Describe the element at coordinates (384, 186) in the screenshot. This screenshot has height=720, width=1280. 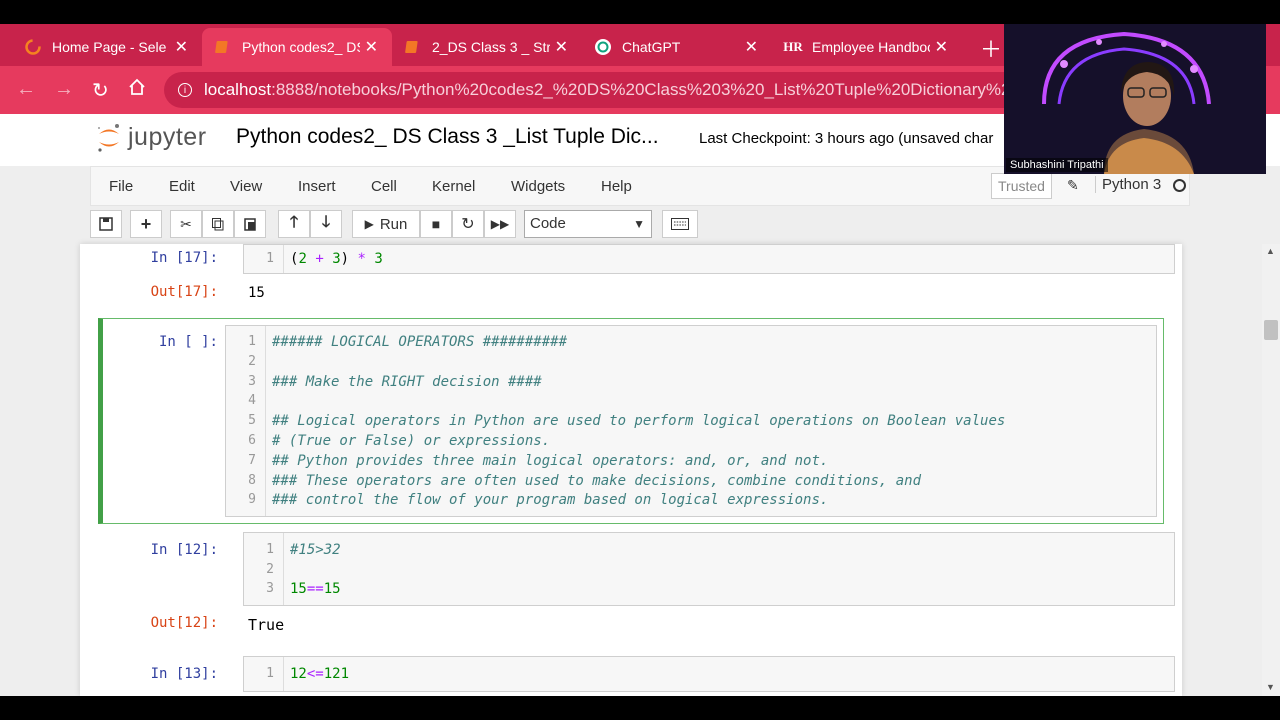
I see `menu-cell: Cell` at that location.